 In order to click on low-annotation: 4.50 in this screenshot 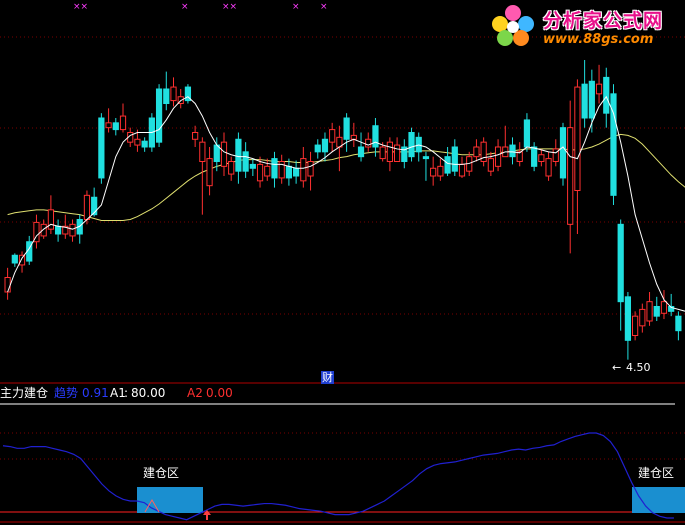, I will do `click(638, 367)`.